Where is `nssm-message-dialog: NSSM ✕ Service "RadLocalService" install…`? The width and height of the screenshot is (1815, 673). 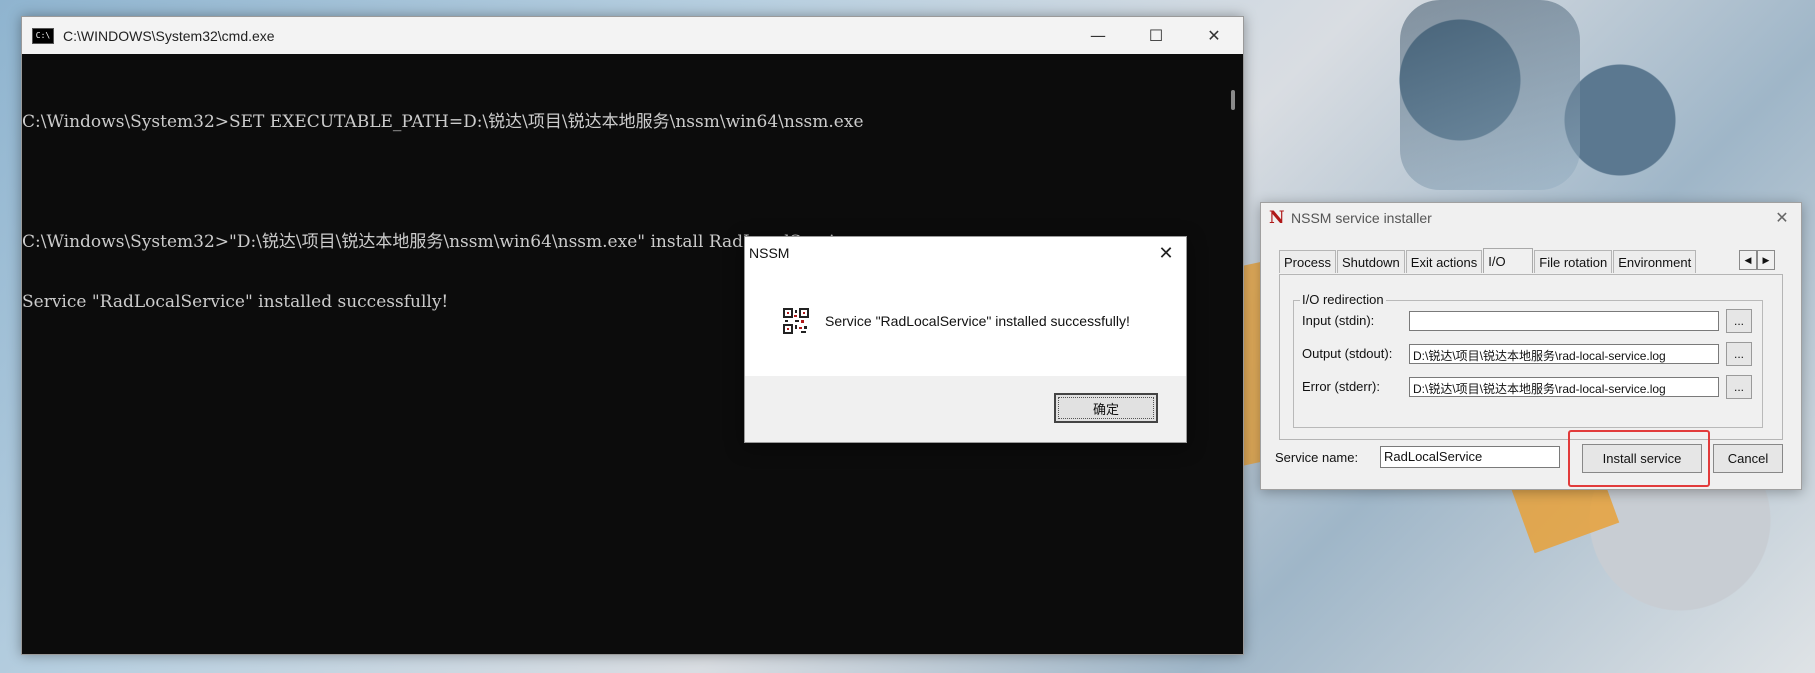 nssm-message-dialog: NSSM ✕ Service "RadLocalService" install… is located at coordinates (965, 339).